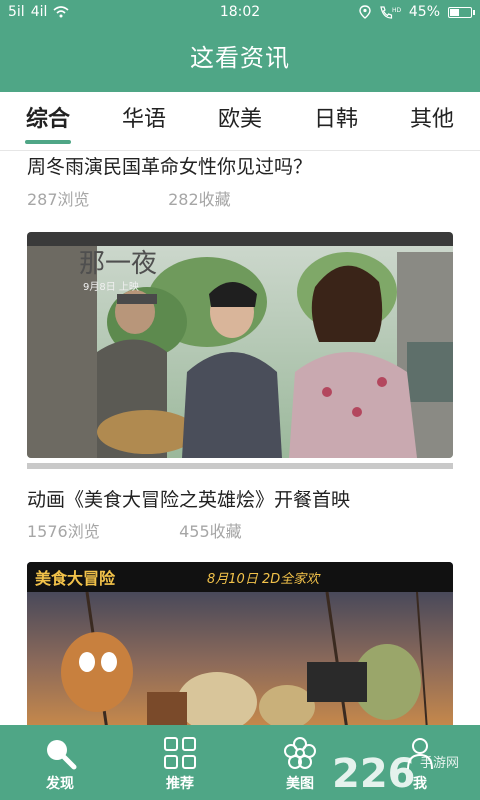 The image size is (480, 800). What do you see at coordinates (60, 784) in the screenshot?
I see `nav-label: 发现` at bounding box center [60, 784].